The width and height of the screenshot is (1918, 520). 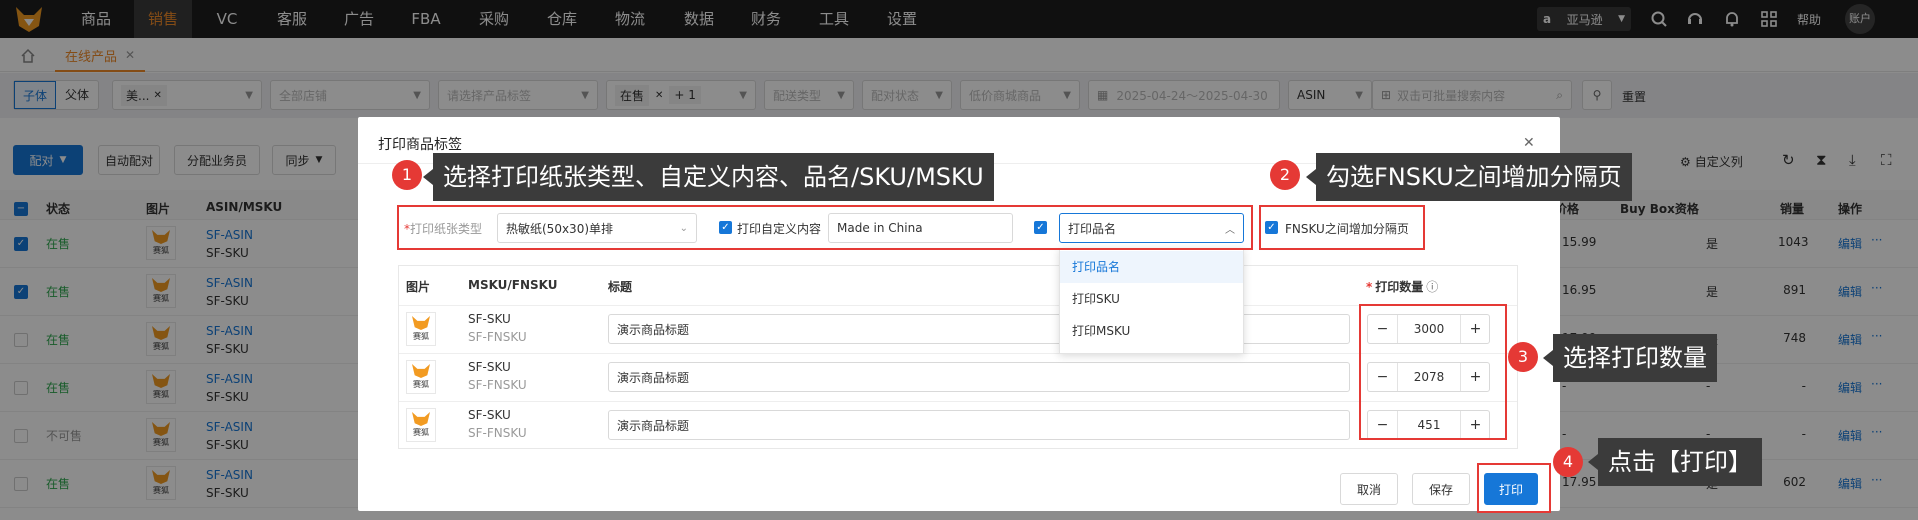 What do you see at coordinates (1151, 331) in the screenshot?
I see `dropdown-option: 打印MSKU` at bounding box center [1151, 331].